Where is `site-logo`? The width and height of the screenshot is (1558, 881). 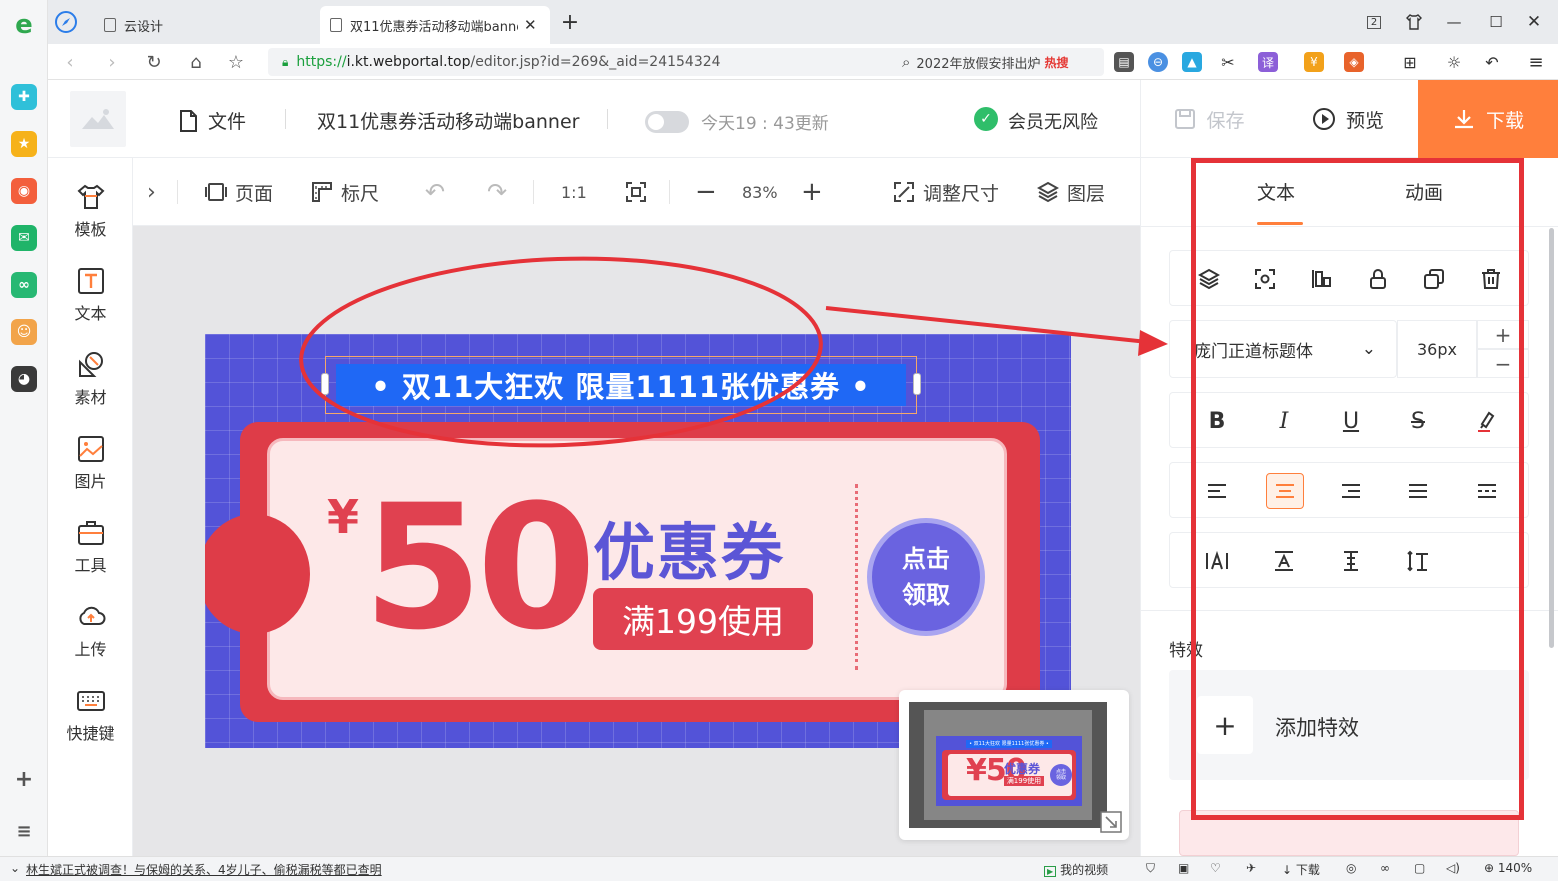
site-logo is located at coordinates (98, 119).